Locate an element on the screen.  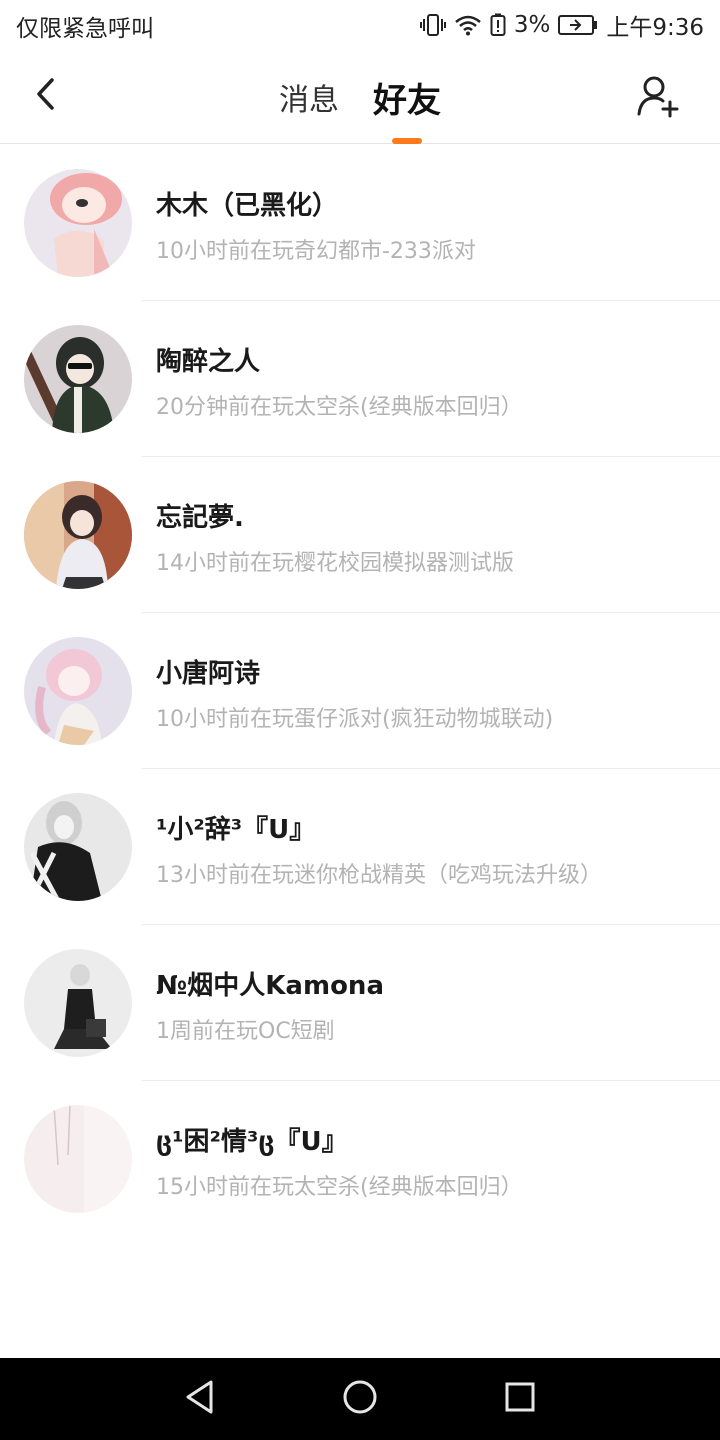
system-nav-bar is located at coordinates (360, 1399).